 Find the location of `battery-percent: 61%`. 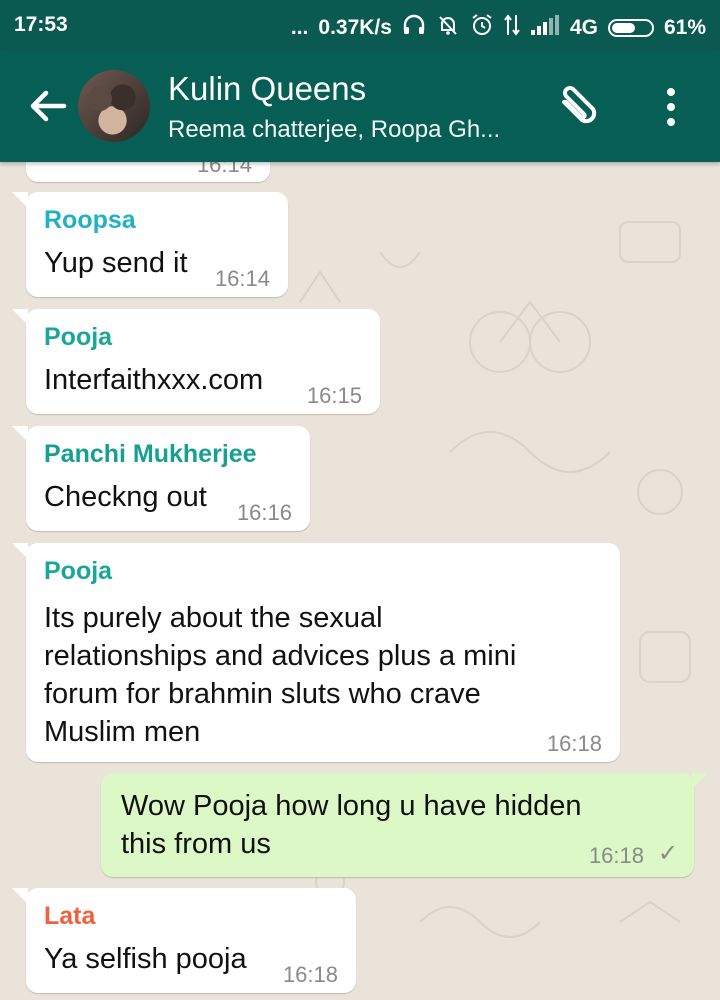

battery-percent: 61% is located at coordinates (684, 27).